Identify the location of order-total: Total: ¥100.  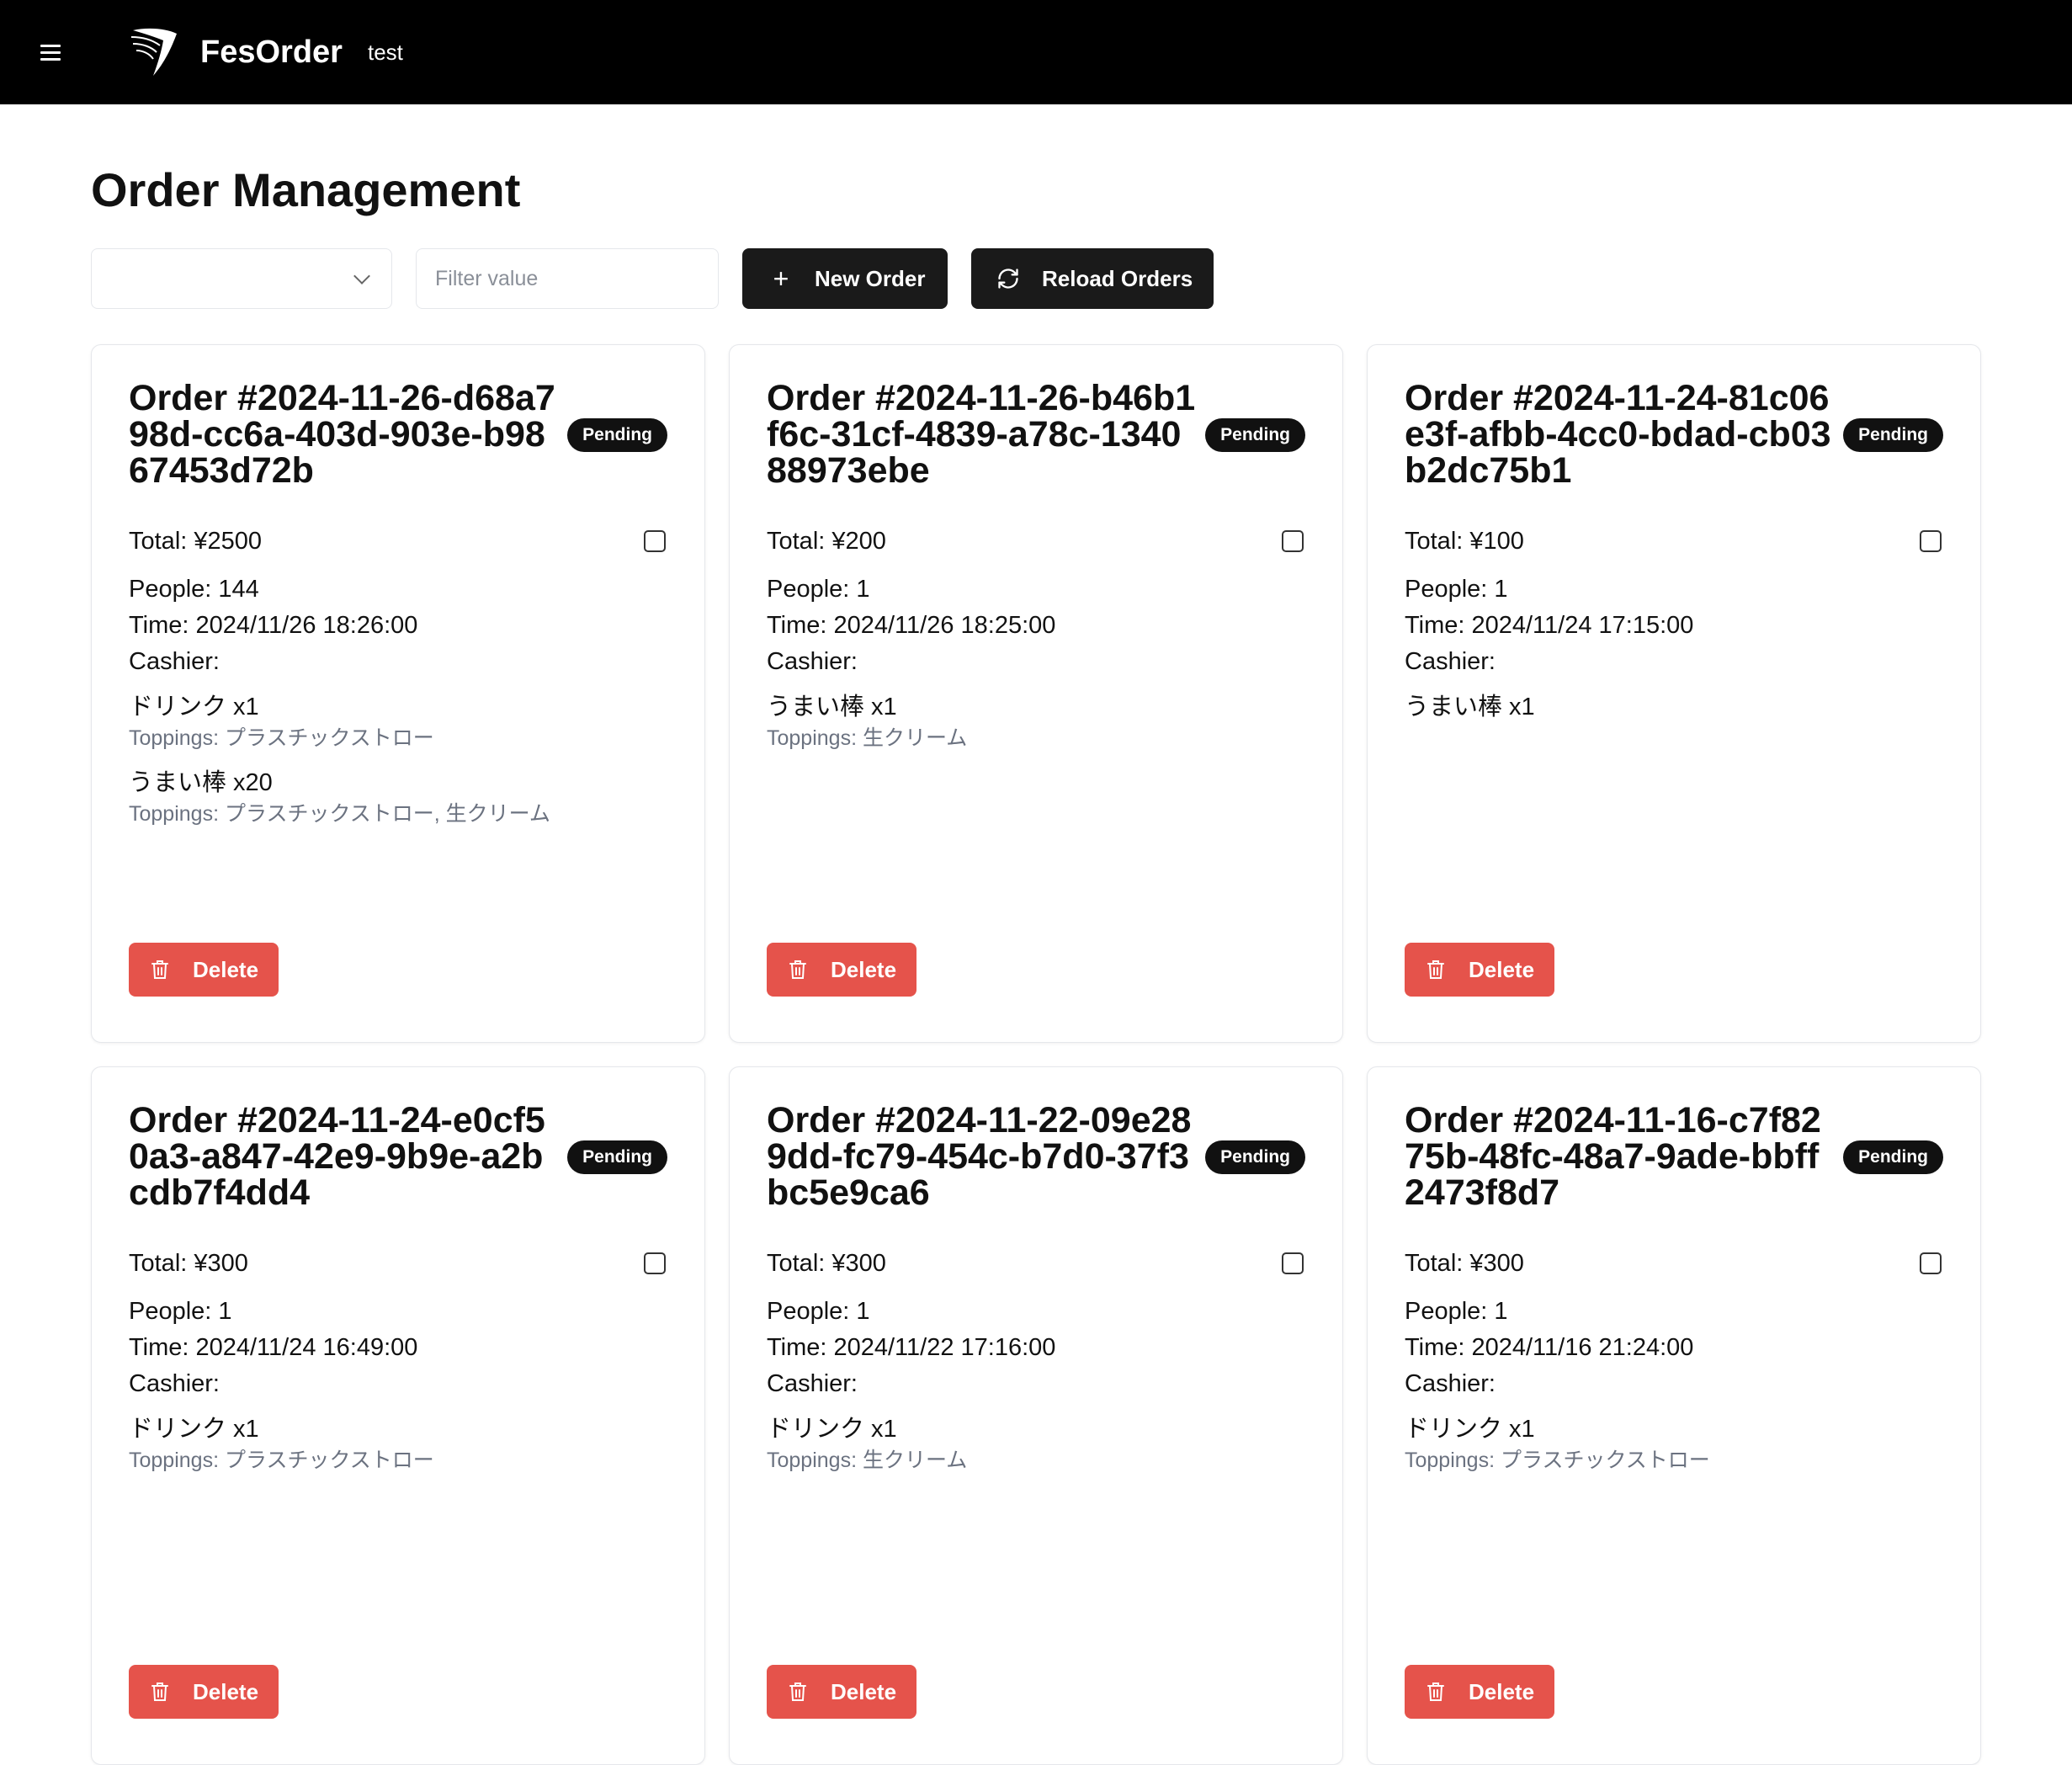
(1464, 542).